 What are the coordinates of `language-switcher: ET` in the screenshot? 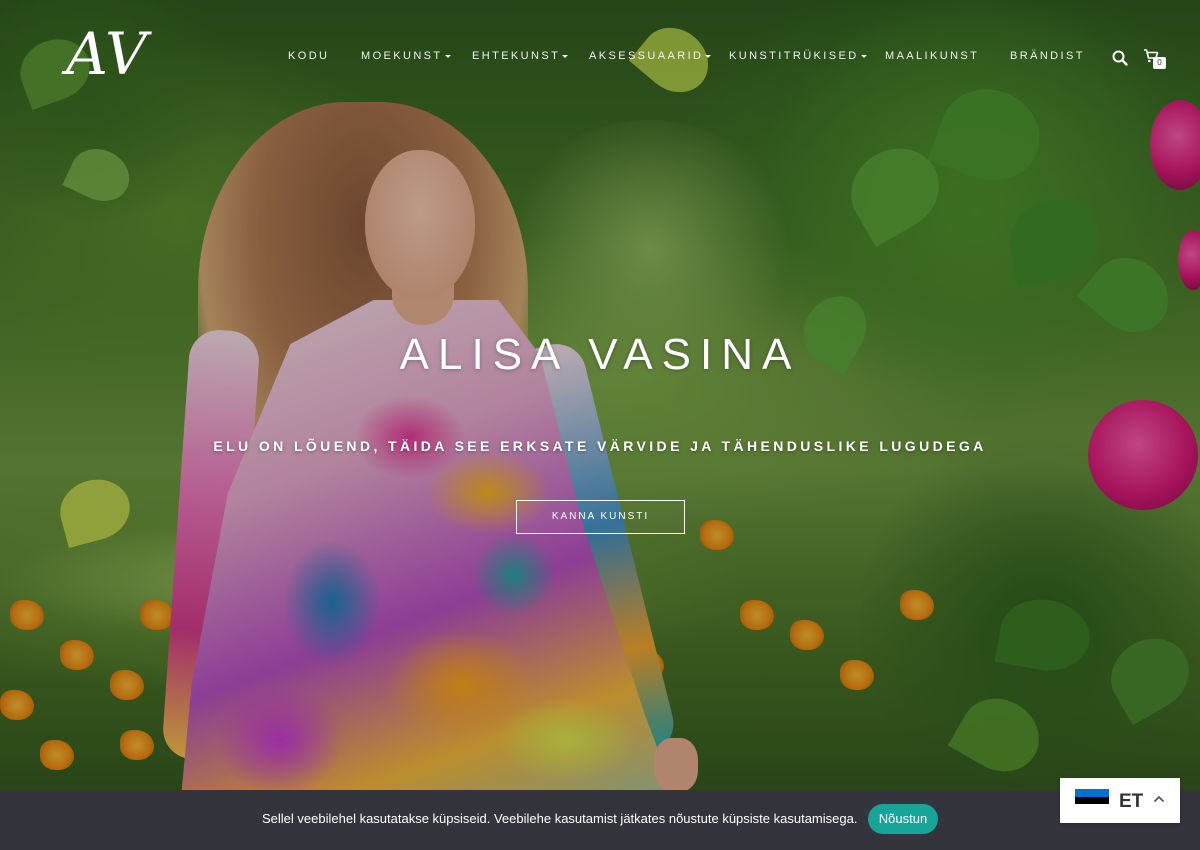 It's located at (1120, 800).